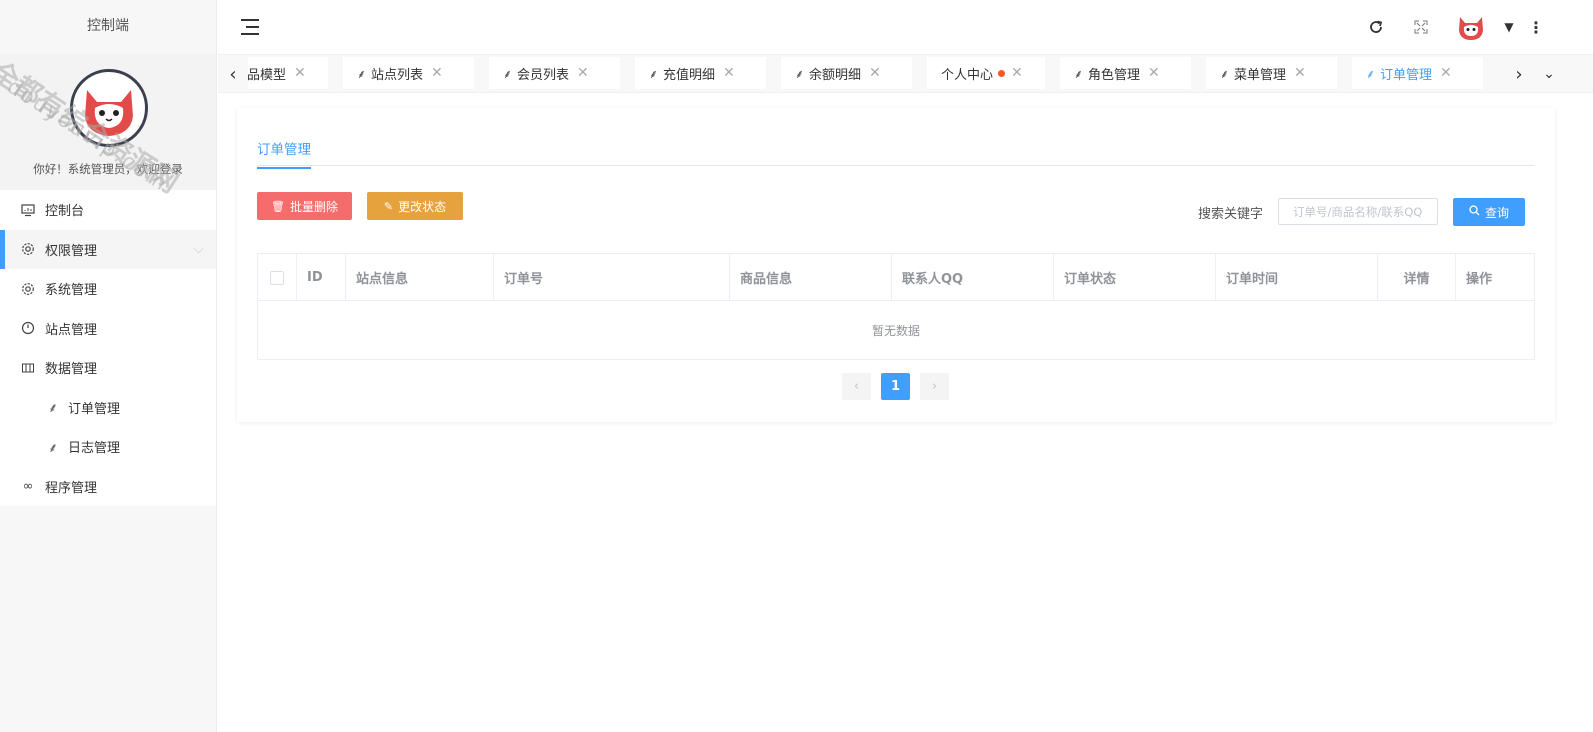  I want to click on tab-personal-center: 个人中心 ✕, so click(986, 73).